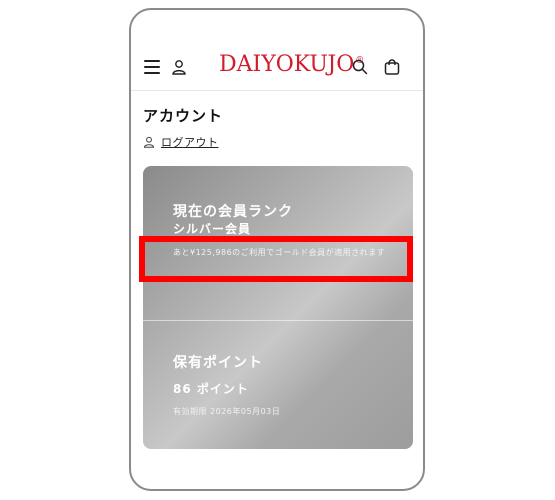 This screenshot has height=500, width=555. I want to click on brand-logo: DAIYOKUJO®, so click(291, 64).